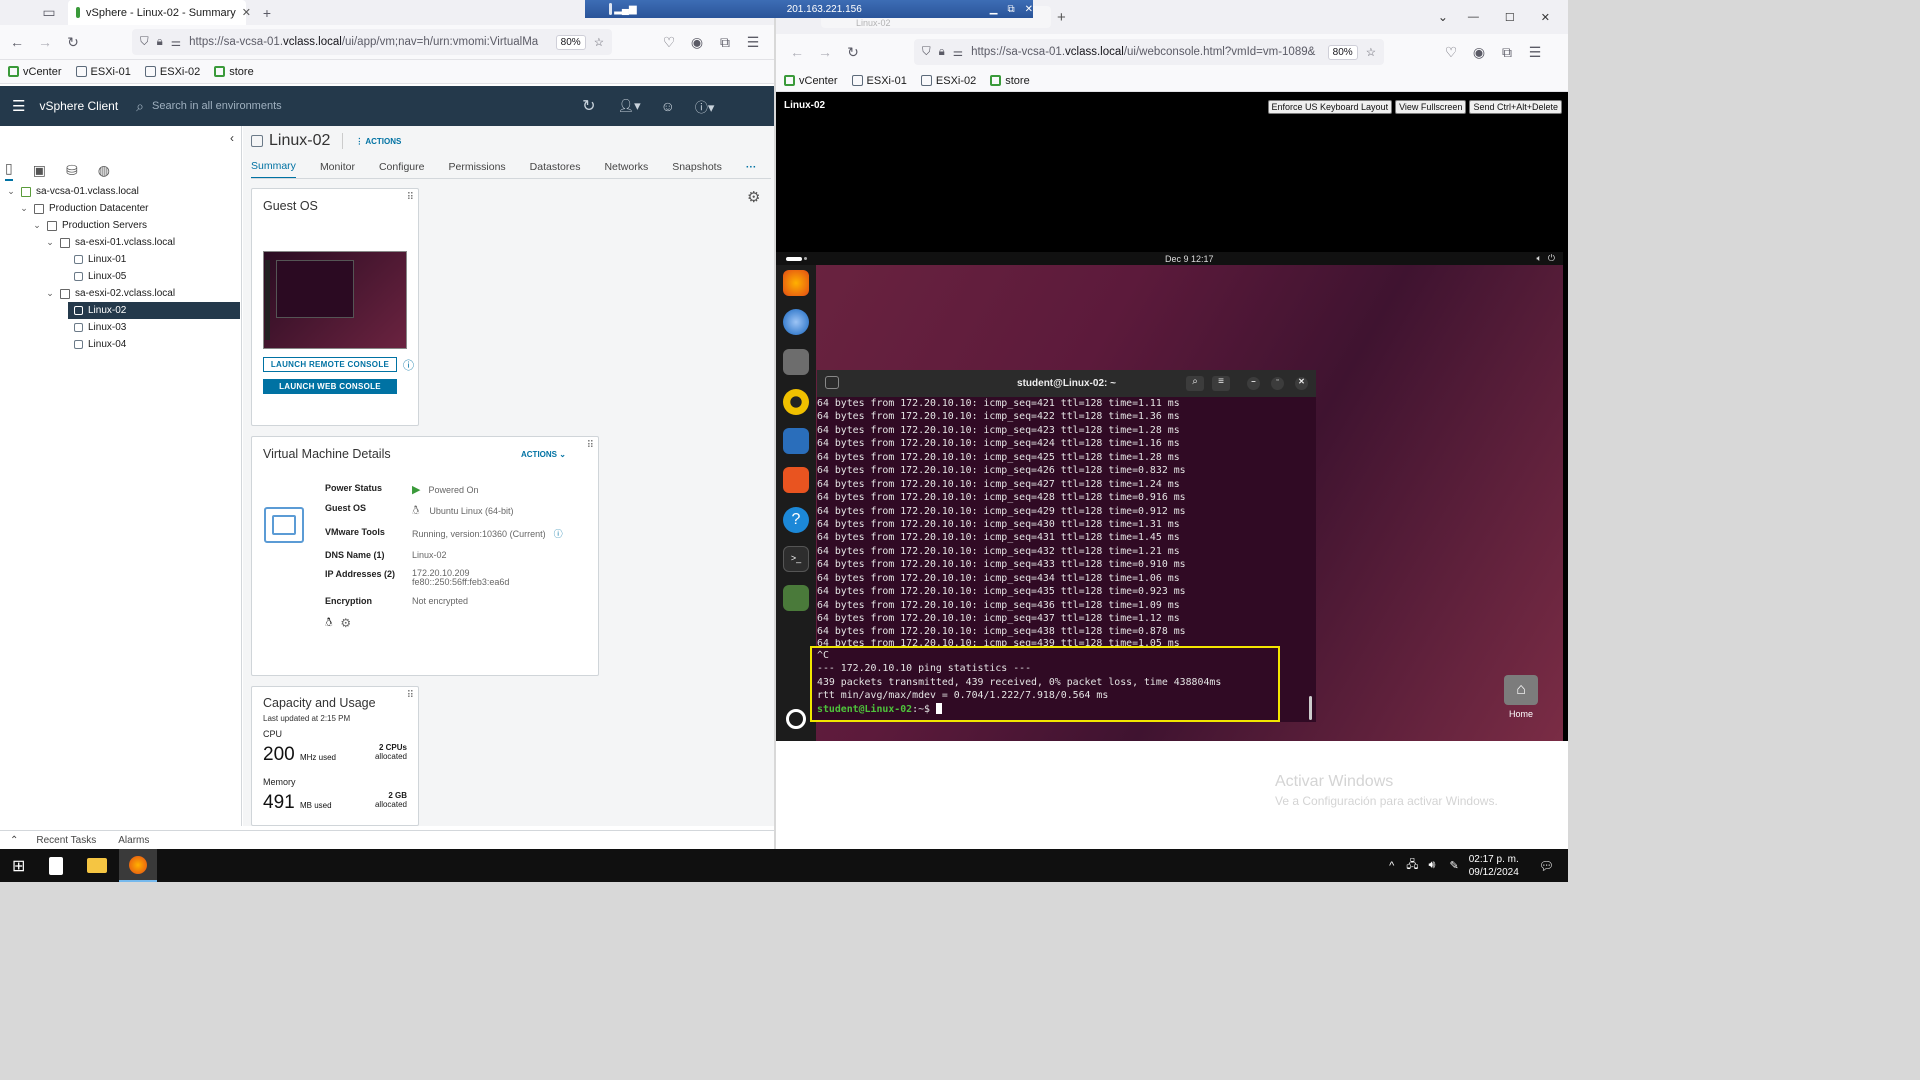 This screenshot has height=1080, width=1920. I want to click on refresh-icon: ↻, so click(588, 106).